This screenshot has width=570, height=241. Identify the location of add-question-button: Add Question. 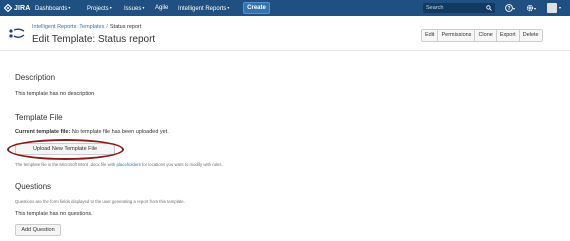
(38, 230).